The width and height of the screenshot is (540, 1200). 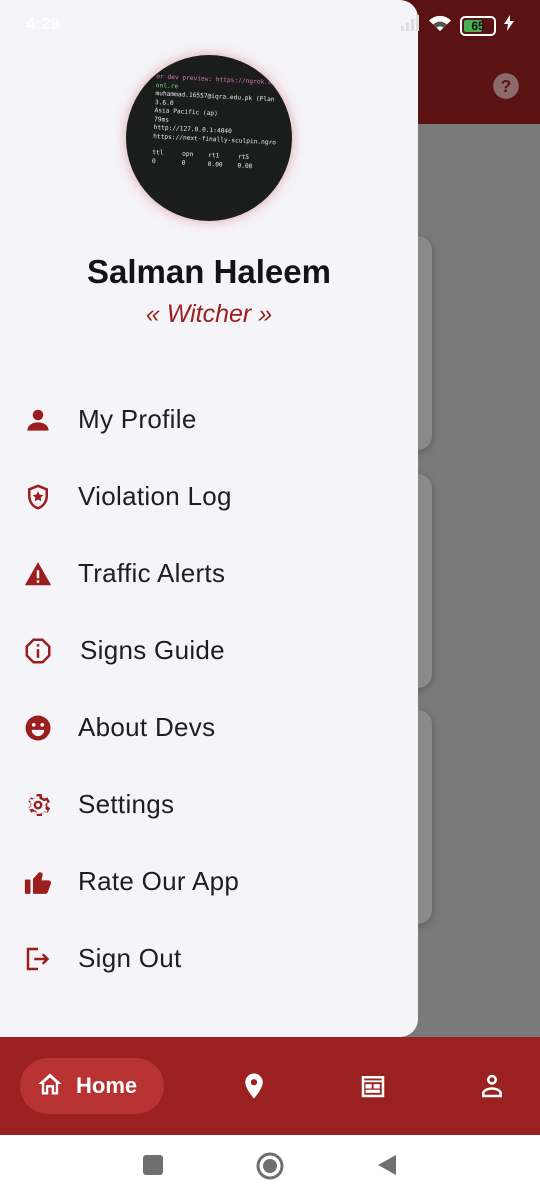 I want to click on menu-item-violation-log: Violation Log, so click(x=209, y=496).